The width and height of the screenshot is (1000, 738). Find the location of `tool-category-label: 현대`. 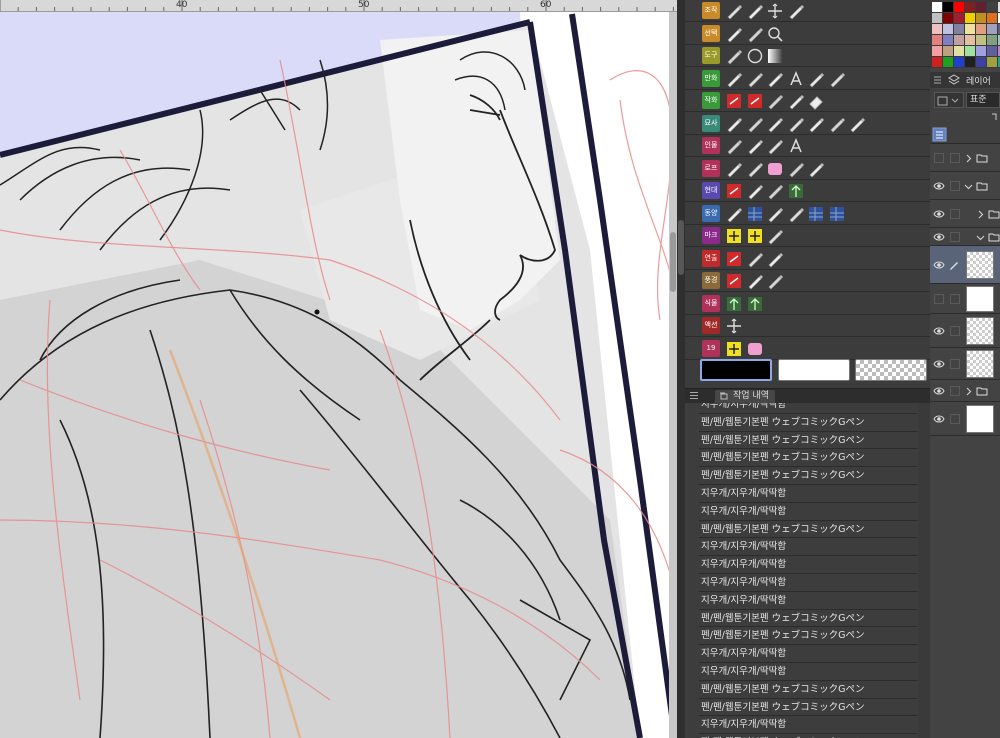

tool-category-label: 현대 is located at coordinates (711, 190).